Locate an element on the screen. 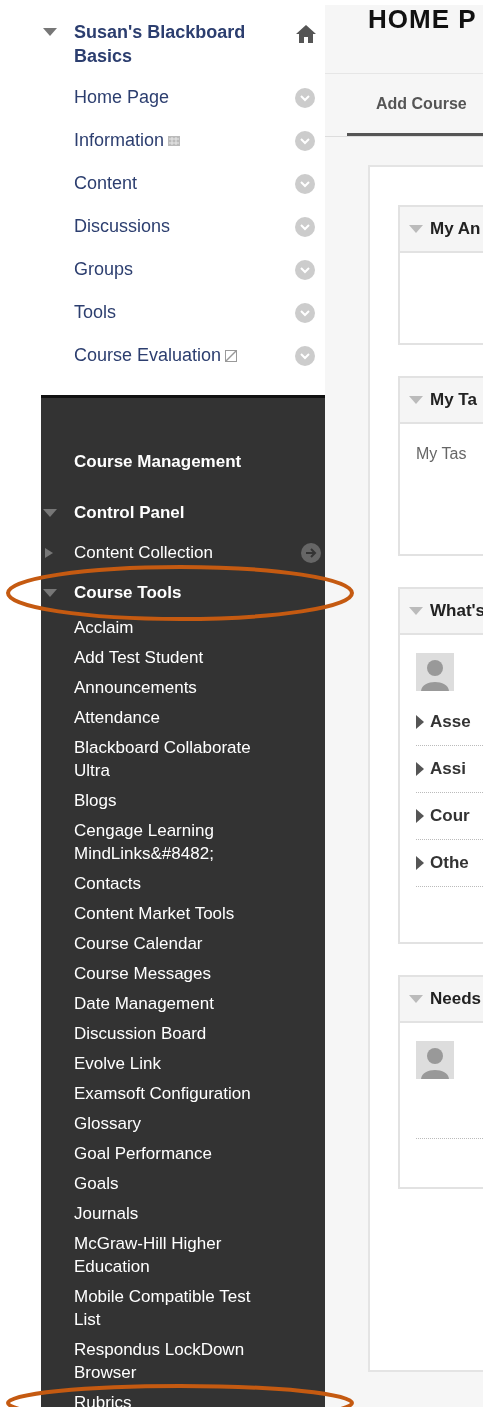  course-tool-link: Attendance is located at coordinates (117, 717).